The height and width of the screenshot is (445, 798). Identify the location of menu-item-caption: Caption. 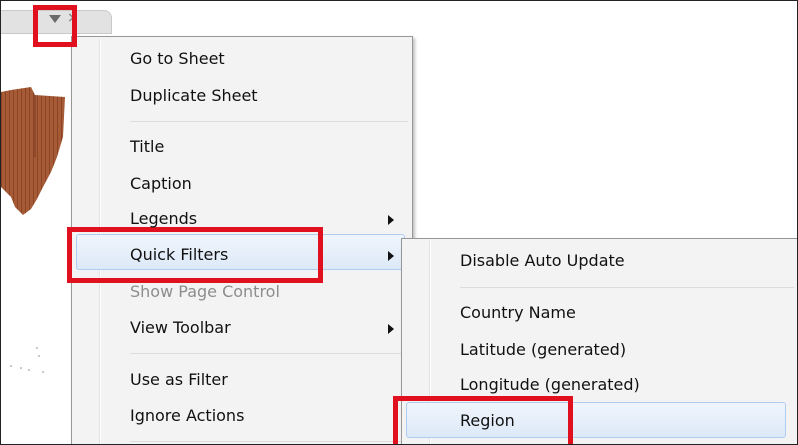
(269, 184).